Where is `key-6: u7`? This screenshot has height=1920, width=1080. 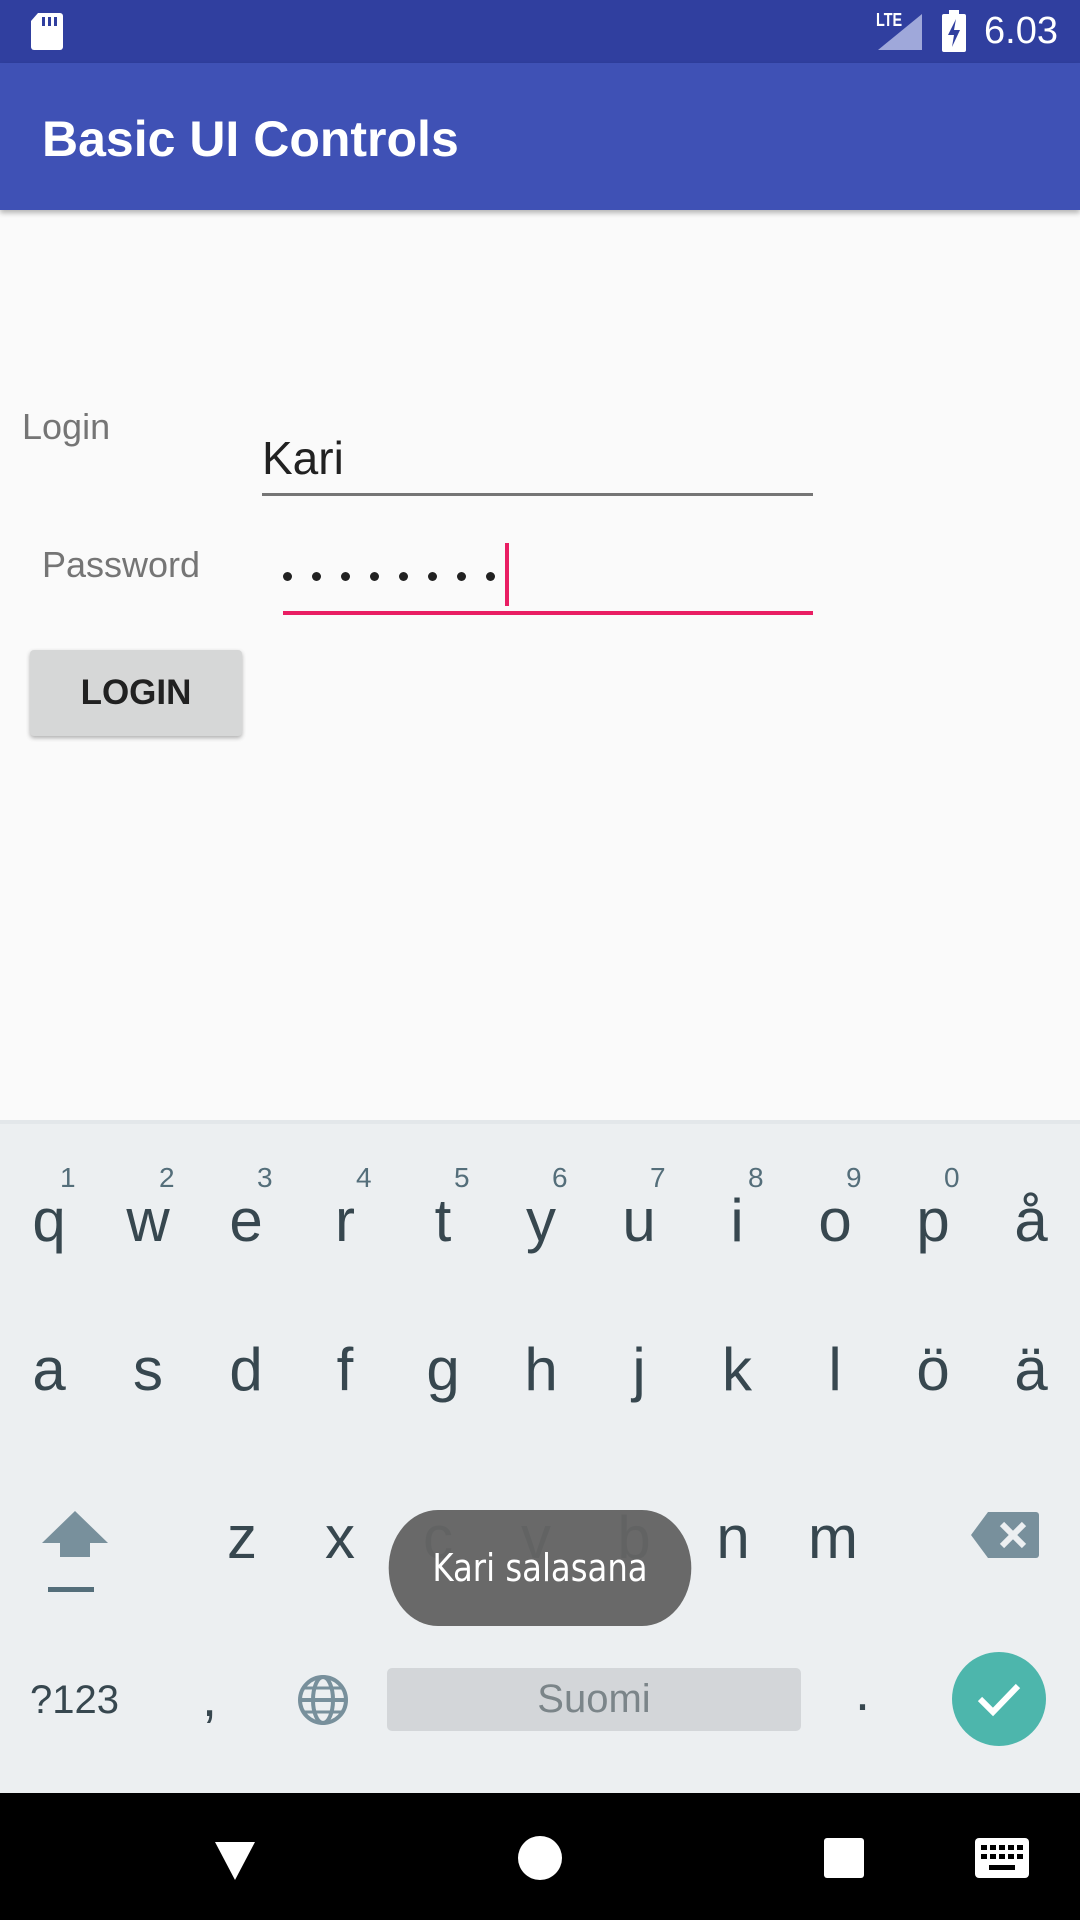 key-6: u7 is located at coordinates (639, 1200).